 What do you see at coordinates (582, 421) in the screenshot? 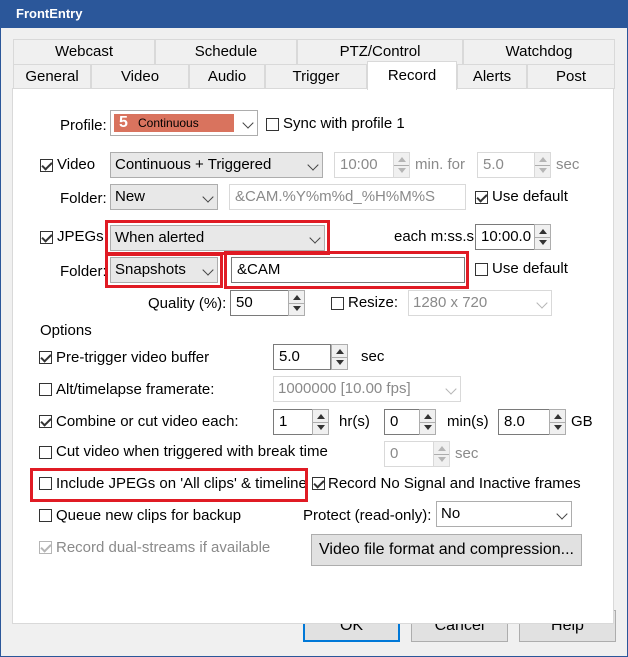
I see `gb-label: GB` at bounding box center [582, 421].